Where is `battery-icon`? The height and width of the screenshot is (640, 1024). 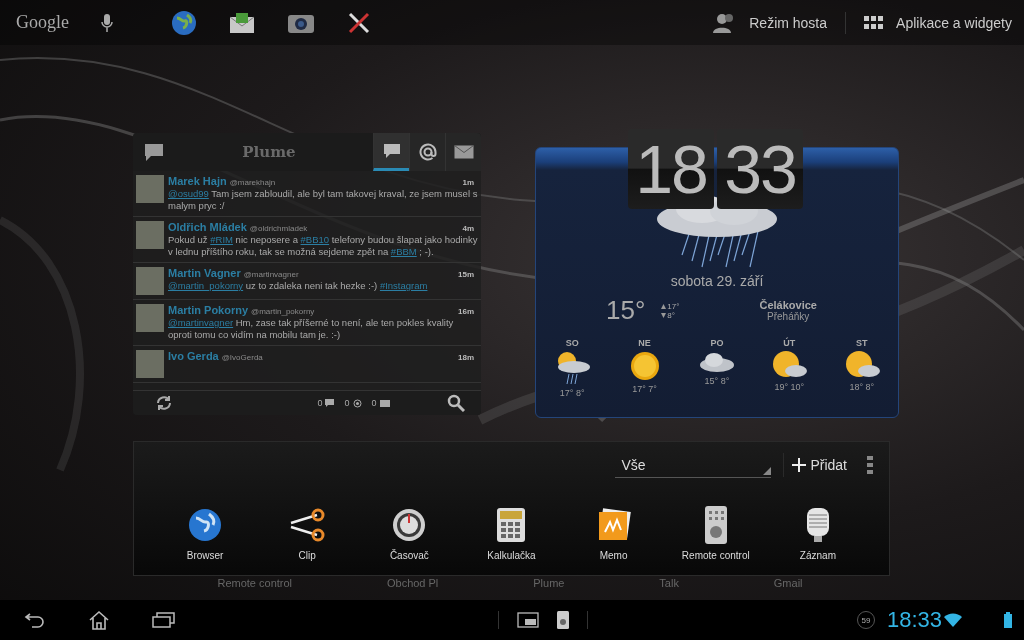 battery-icon is located at coordinates (1008, 620).